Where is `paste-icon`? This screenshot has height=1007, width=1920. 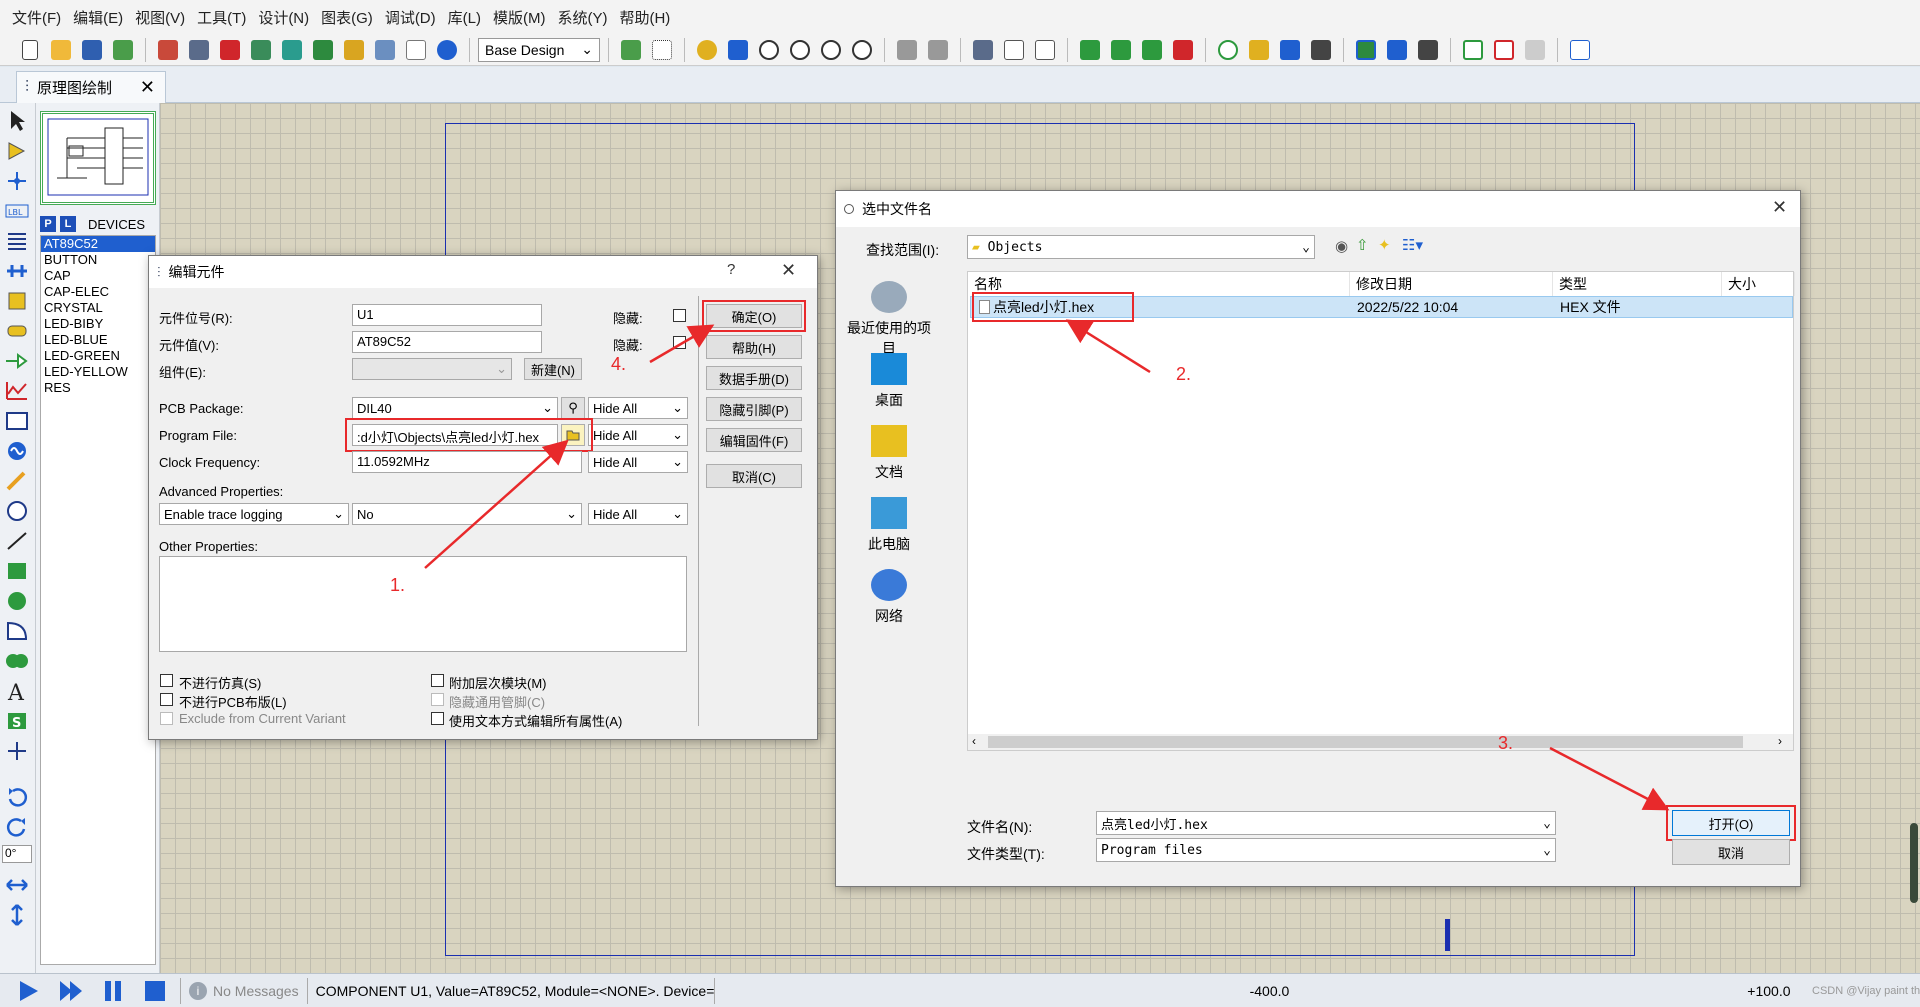 paste-icon is located at coordinates (1045, 50).